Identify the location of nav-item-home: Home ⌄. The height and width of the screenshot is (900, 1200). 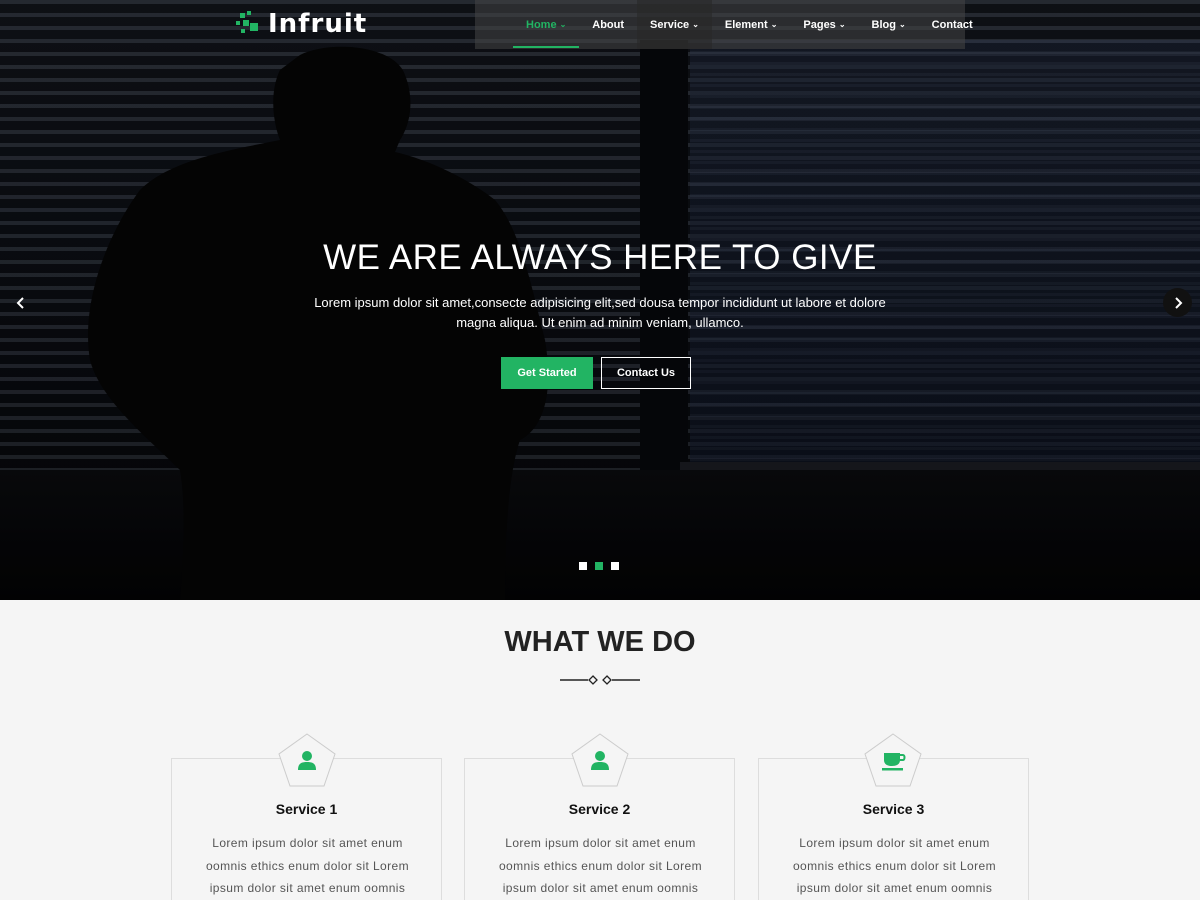
(546, 24).